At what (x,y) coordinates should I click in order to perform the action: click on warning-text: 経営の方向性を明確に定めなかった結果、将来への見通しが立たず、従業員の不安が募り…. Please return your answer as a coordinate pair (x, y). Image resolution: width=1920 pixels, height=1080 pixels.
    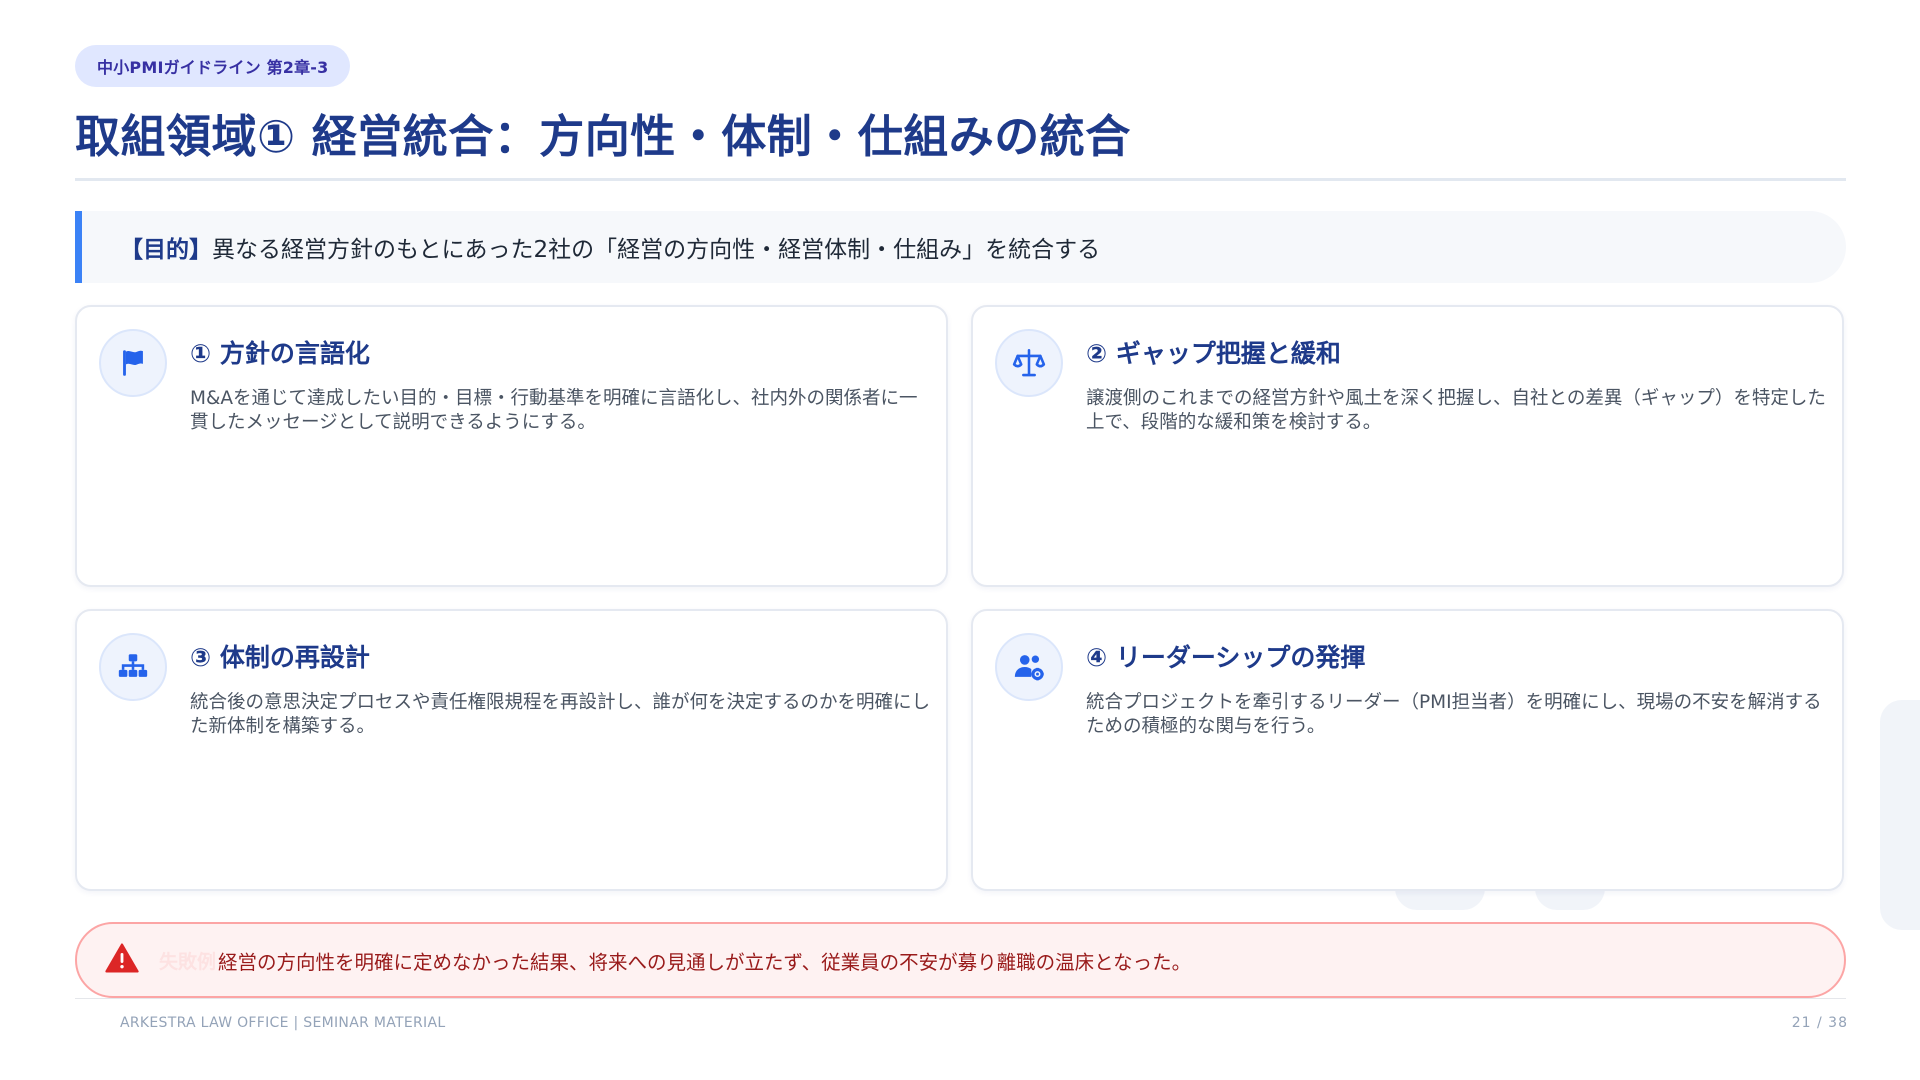
    Looking at the image, I should click on (705, 962).